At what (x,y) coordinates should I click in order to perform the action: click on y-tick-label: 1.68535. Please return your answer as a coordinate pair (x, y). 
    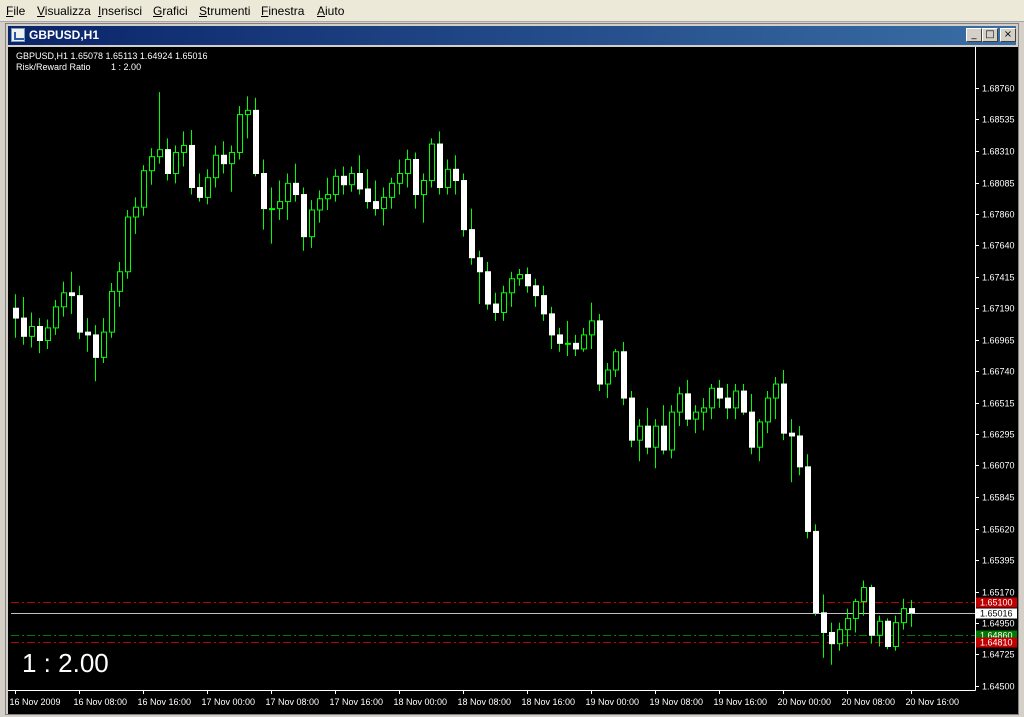
    Looking at the image, I should click on (998, 120).